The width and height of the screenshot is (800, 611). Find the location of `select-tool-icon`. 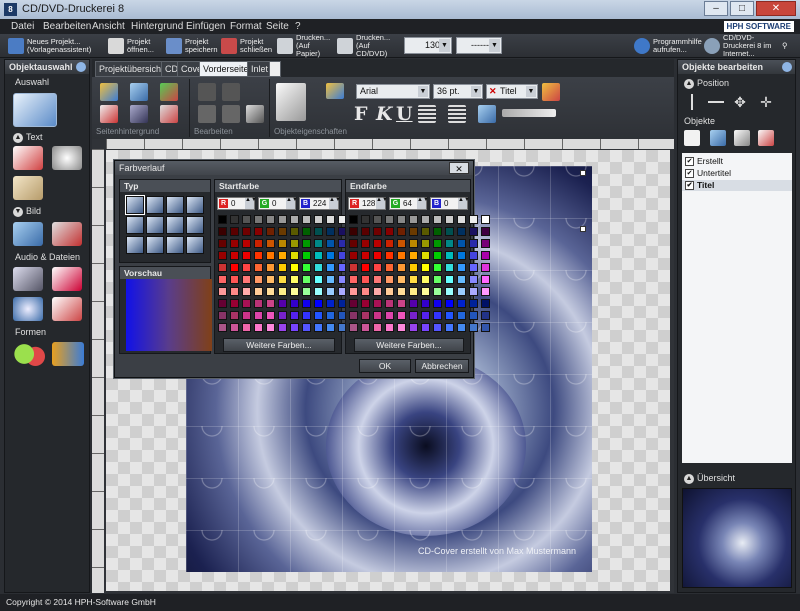

select-tool-icon is located at coordinates (35, 110).